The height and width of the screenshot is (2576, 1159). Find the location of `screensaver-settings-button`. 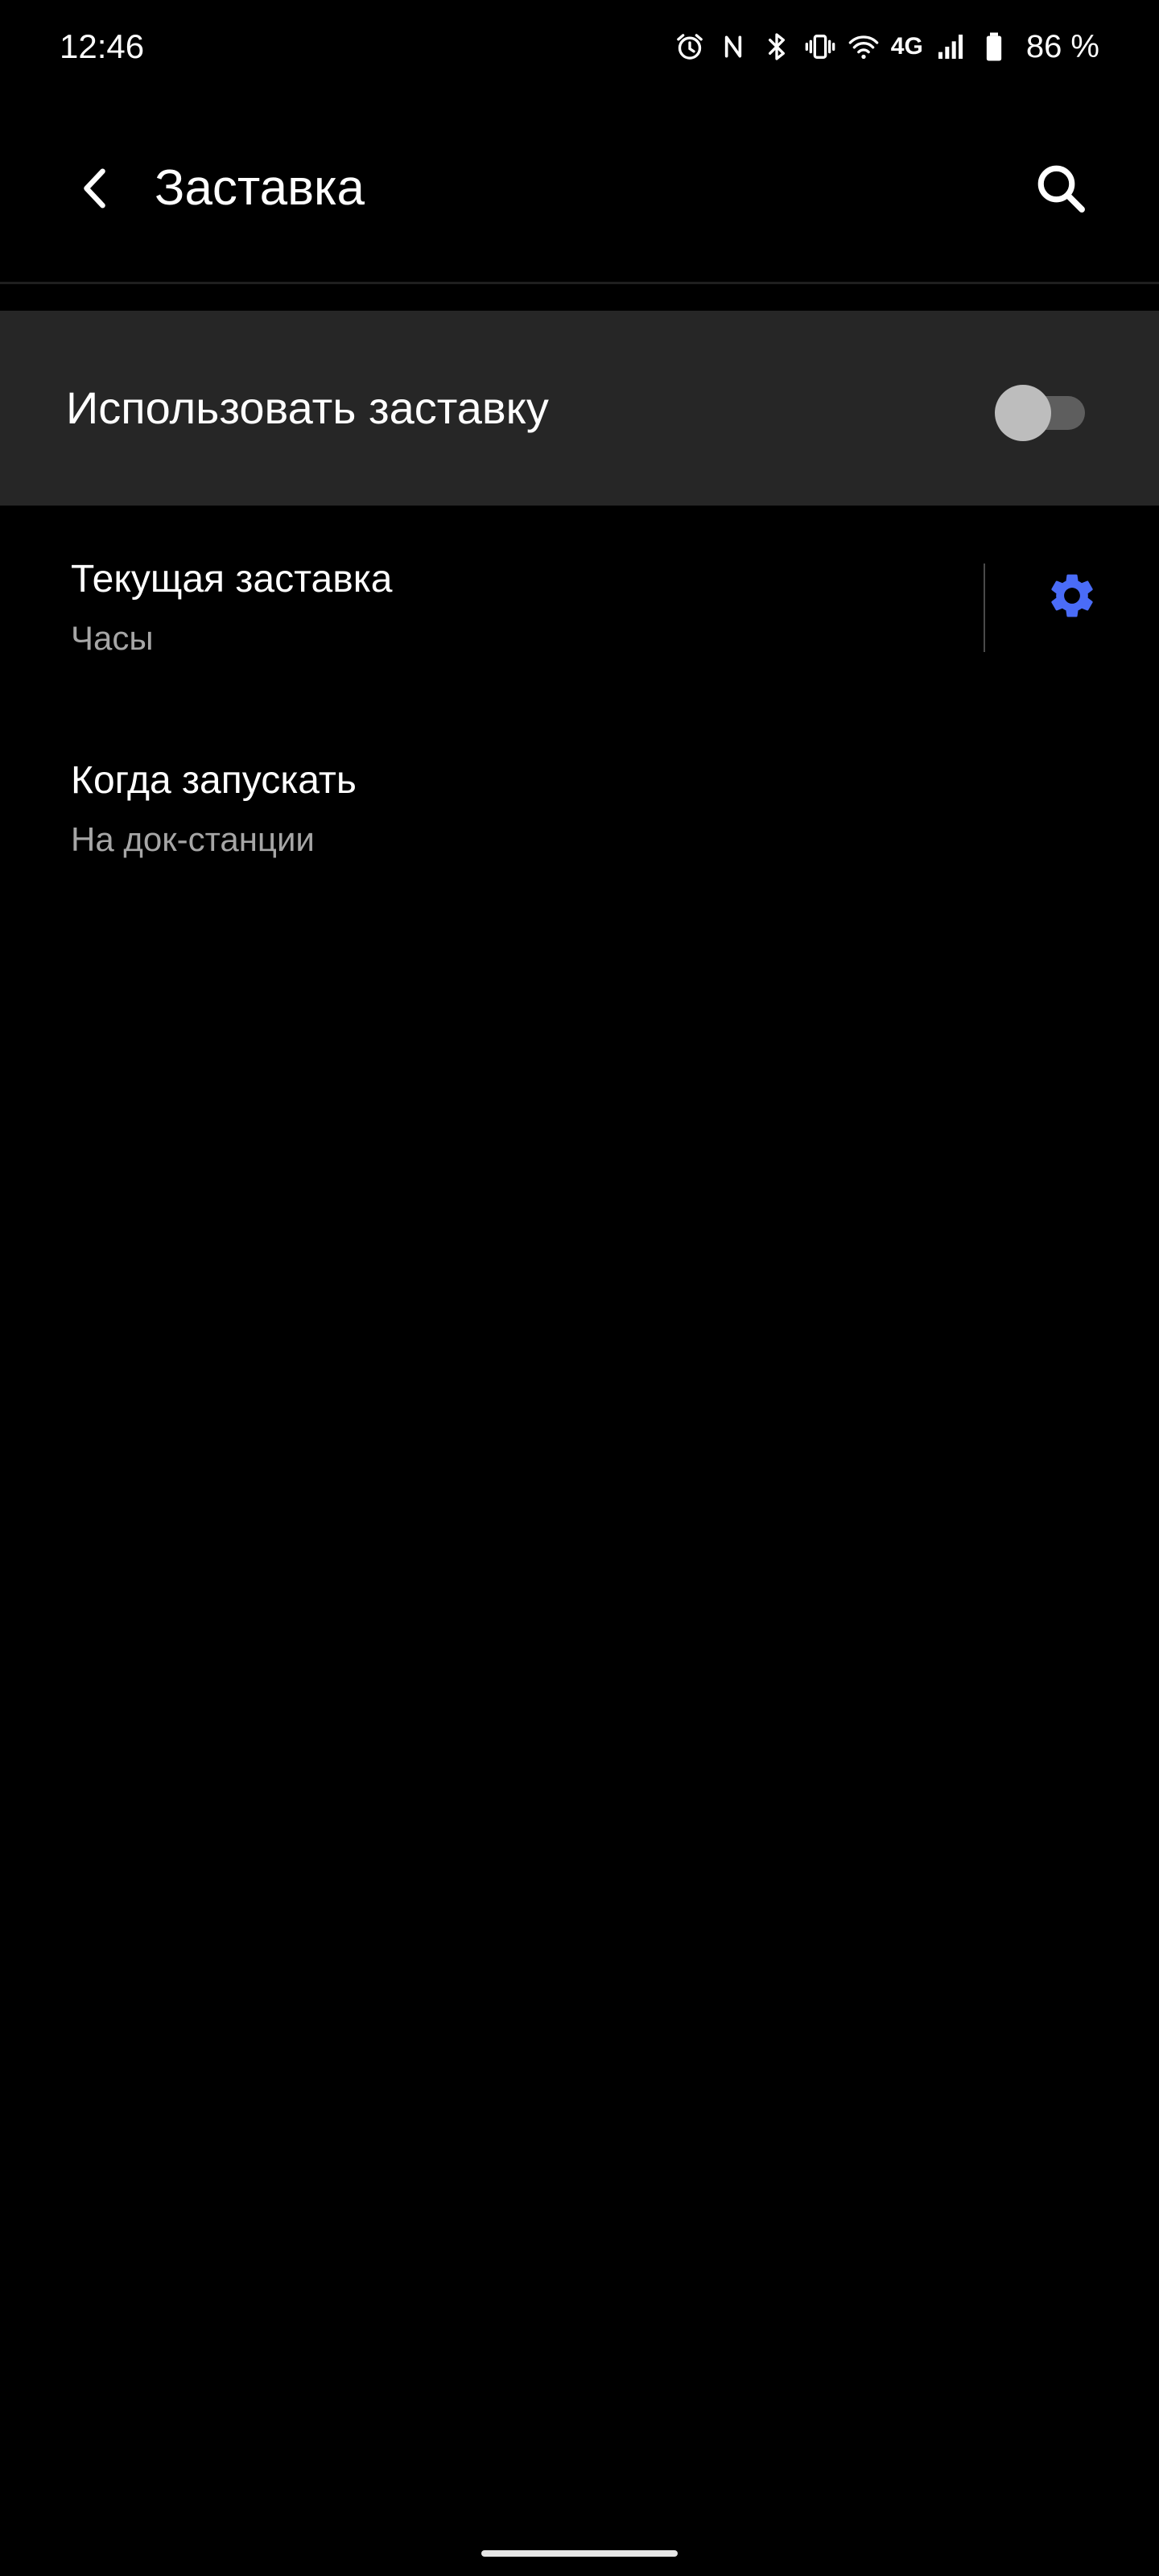

screensaver-settings-button is located at coordinates (1072, 596).